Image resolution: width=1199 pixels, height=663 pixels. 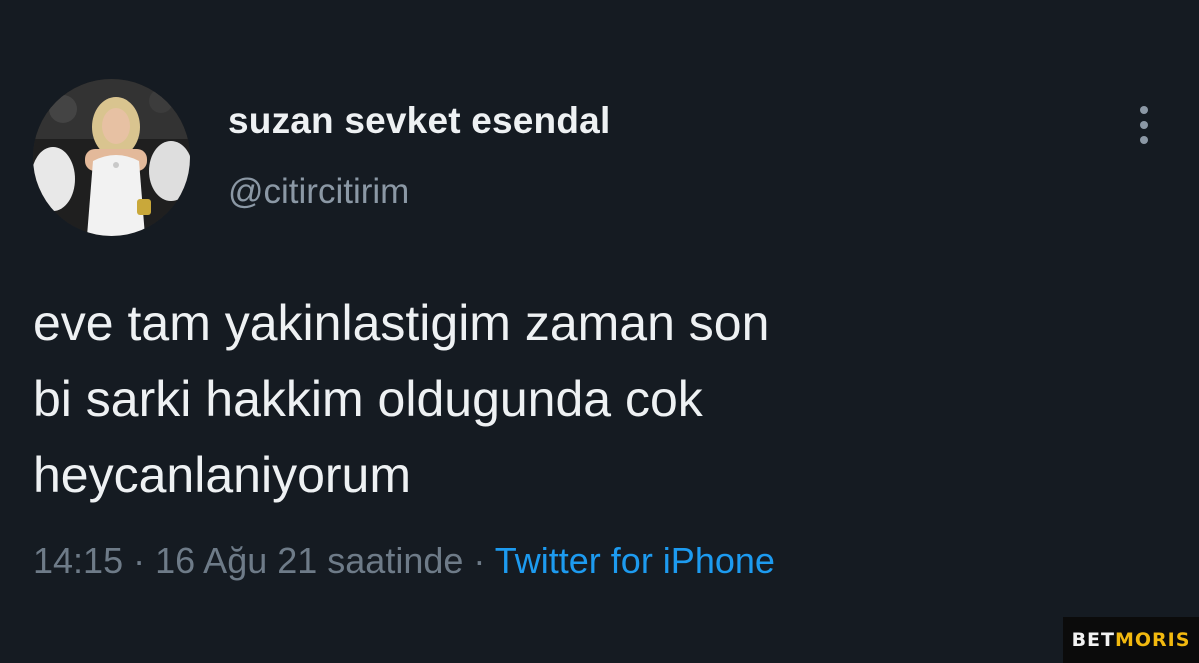 I want to click on tweet-text-line: eve tam yakinlastigim zaman son, so click(x=401, y=323).